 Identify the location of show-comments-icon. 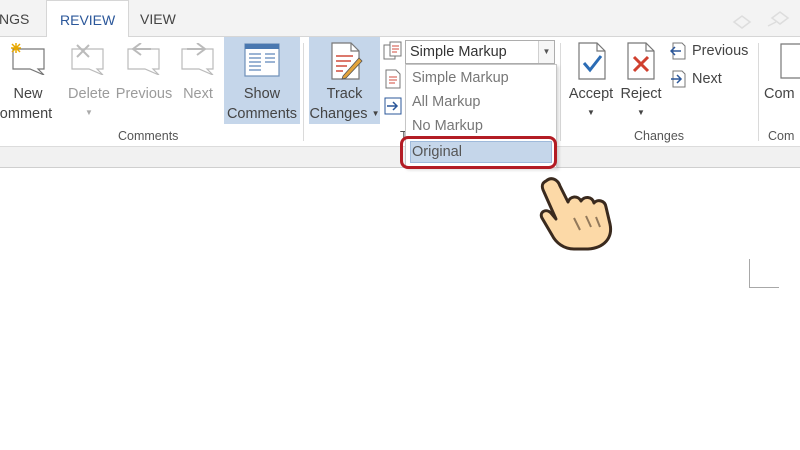
(262, 60).